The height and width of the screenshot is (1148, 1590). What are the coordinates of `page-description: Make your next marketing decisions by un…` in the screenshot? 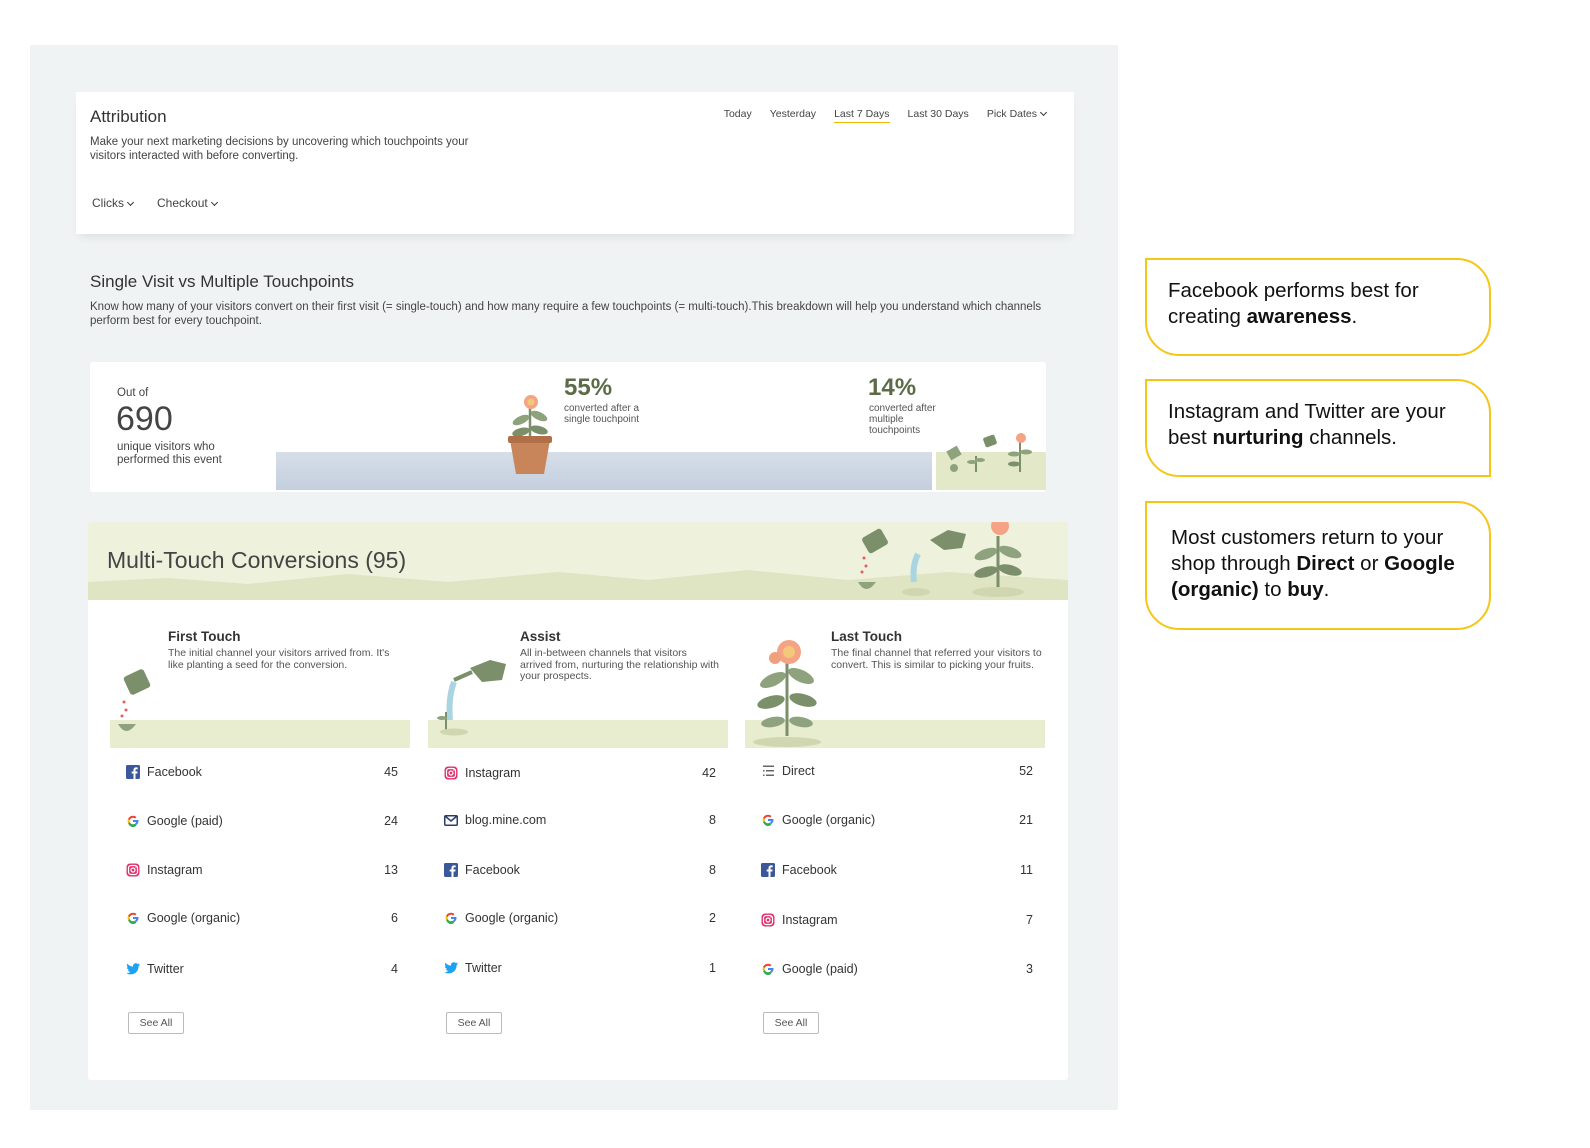 It's located at (279, 149).